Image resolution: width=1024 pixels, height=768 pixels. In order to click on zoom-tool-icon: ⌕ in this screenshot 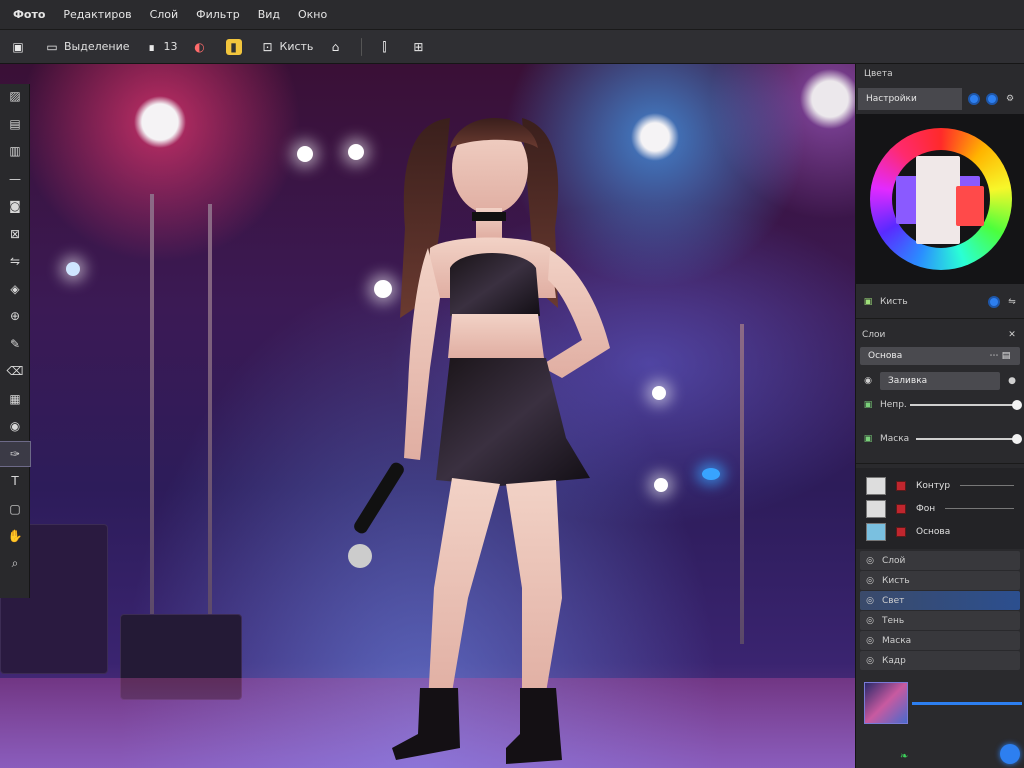, I will do `click(15, 564)`.